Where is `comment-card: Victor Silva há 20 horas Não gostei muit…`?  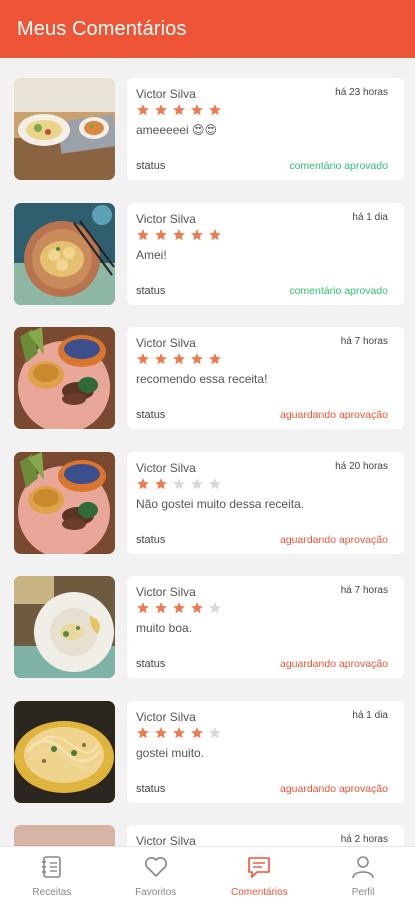 comment-card: Victor Silva há 20 horas Não gostei muit… is located at coordinates (265, 502).